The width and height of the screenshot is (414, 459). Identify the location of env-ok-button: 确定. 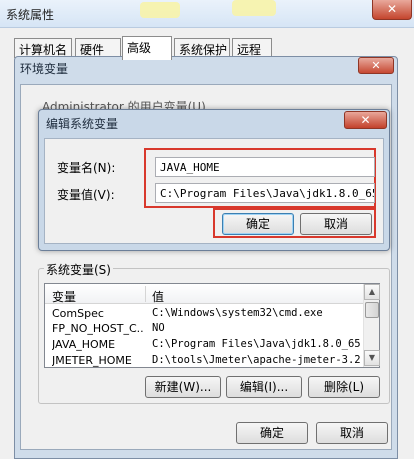
(272, 433).